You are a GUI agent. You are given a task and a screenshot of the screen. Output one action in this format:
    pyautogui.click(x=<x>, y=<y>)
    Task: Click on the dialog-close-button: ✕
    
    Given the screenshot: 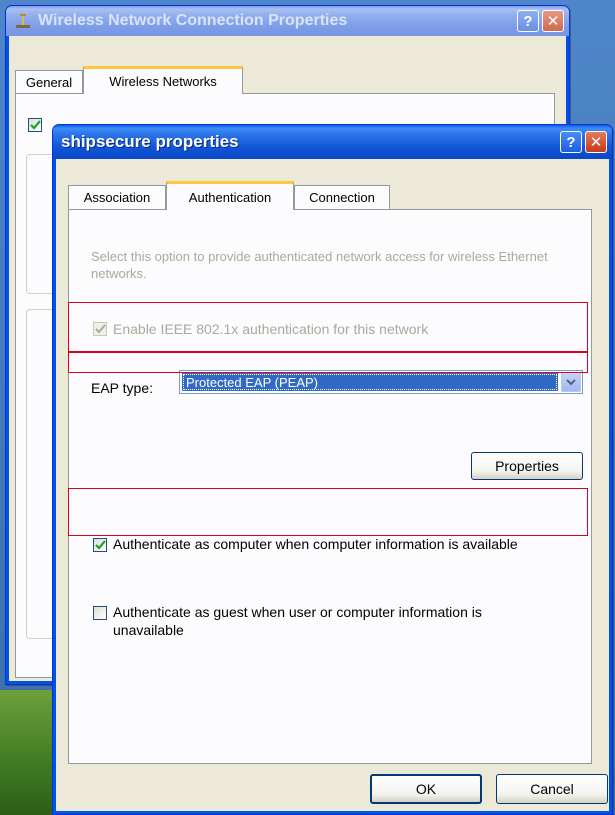 What is the action you would take?
    pyautogui.click(x=596, y=142)
    